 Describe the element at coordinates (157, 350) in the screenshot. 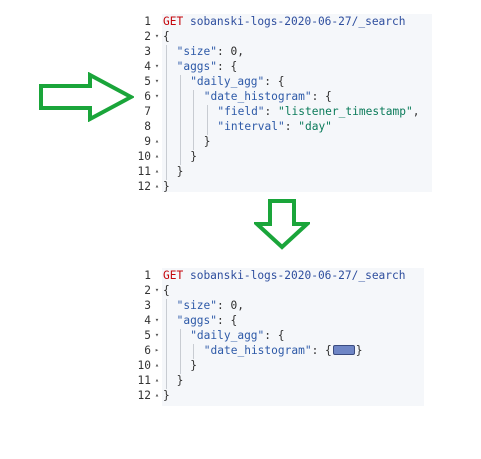

I see `fold-closed-icon: ▸` at that location.